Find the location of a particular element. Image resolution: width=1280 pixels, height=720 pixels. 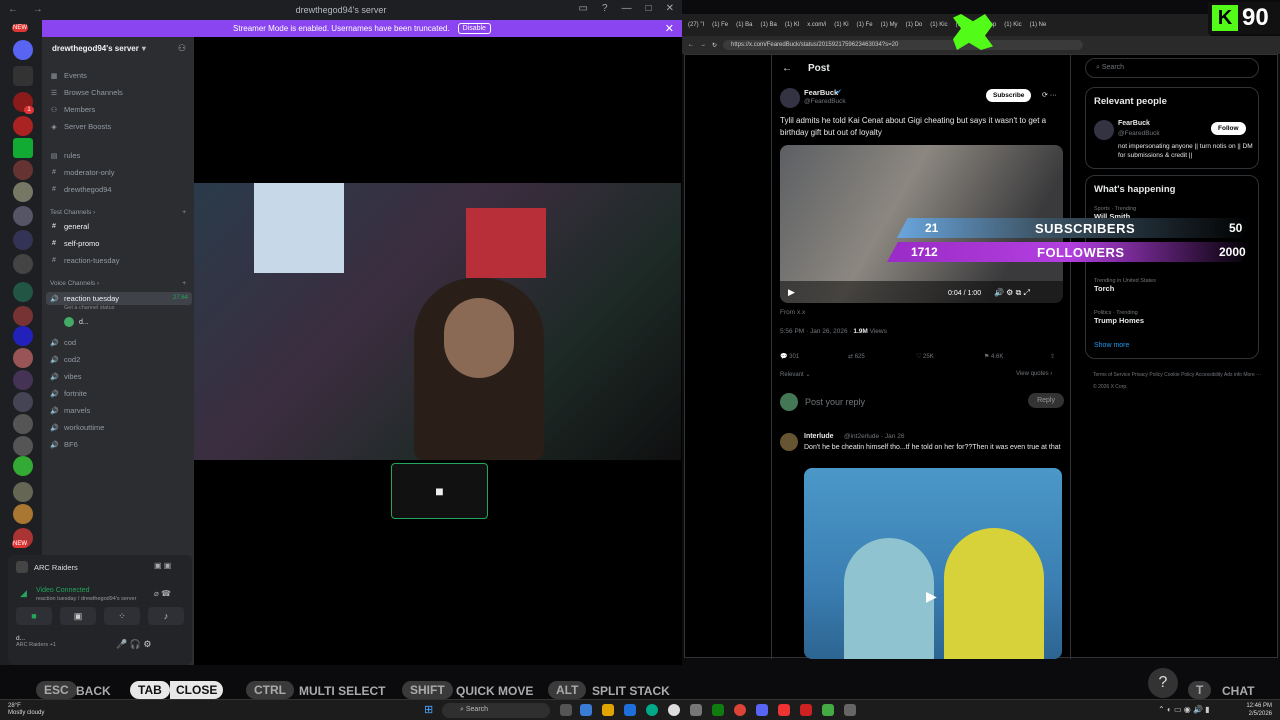

trend-item: Politics · Trending Trump Homes is located at coordinates (1119, 317).